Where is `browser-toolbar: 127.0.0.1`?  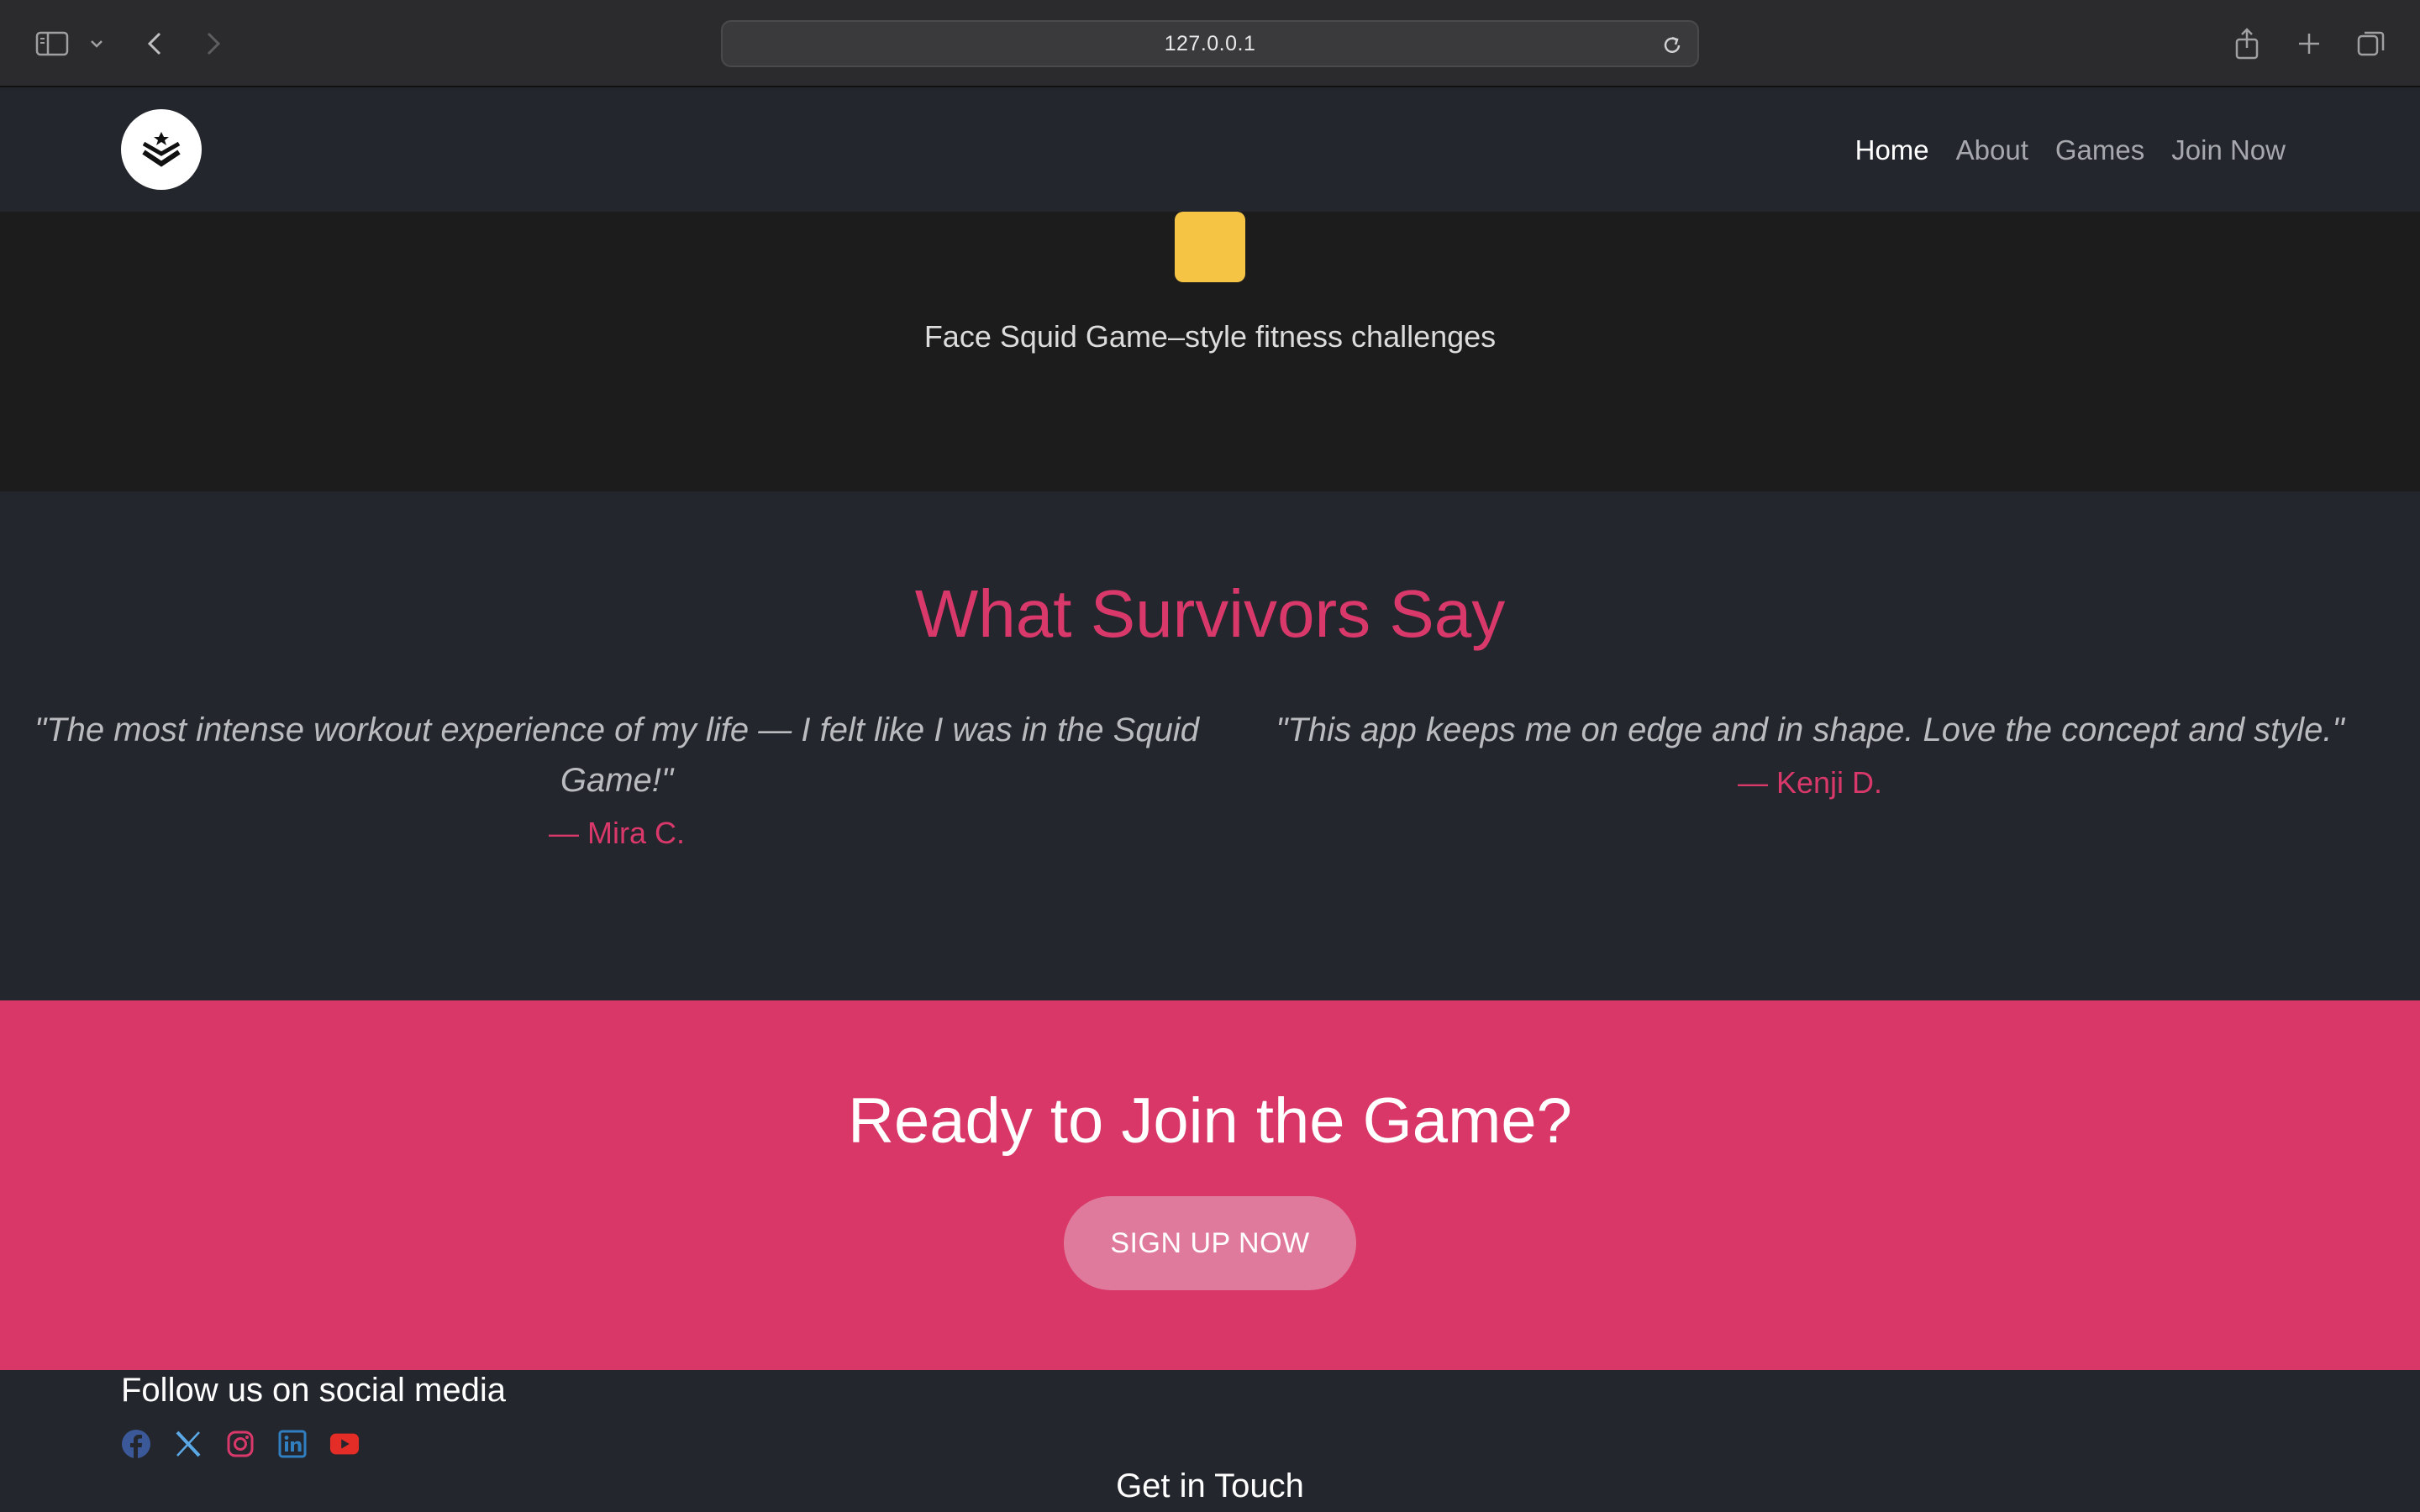
browser-toolbar: 127.0.0.1 is located at coordinates (1210, 43).